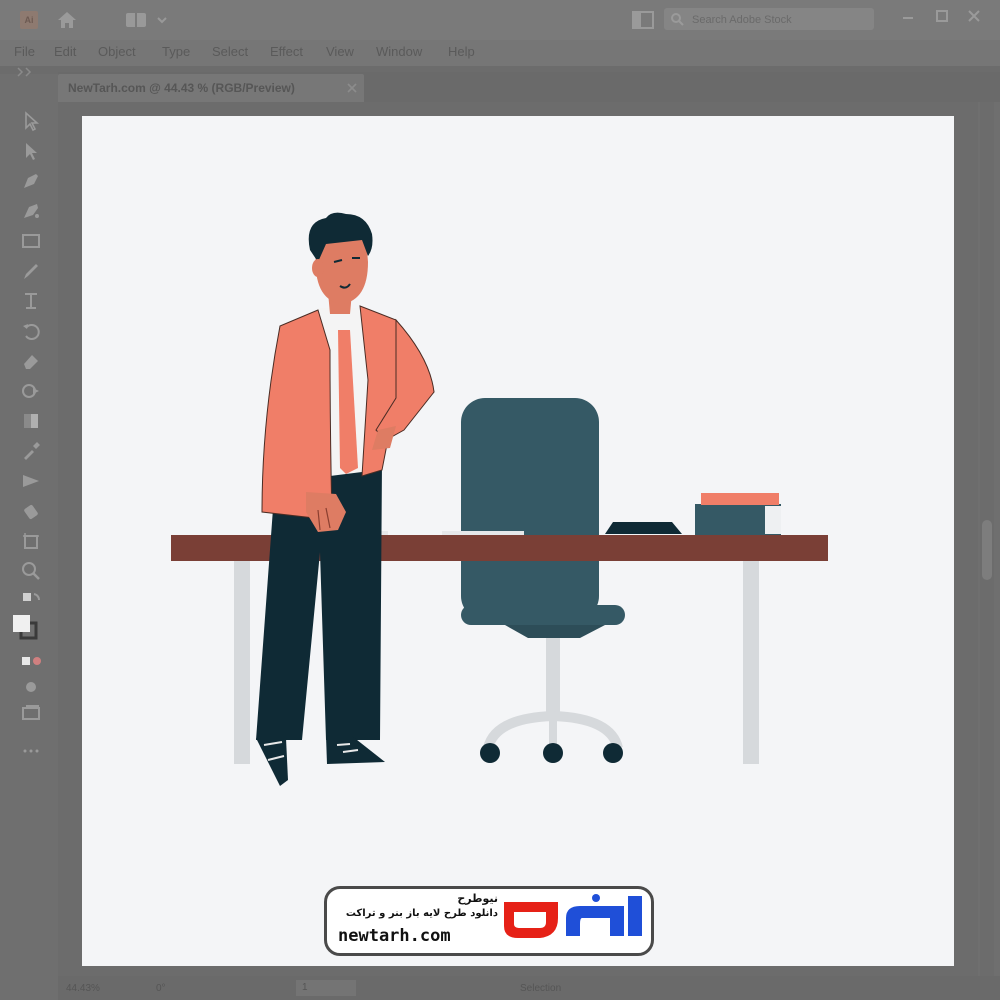 The image size is (1000, 1000). I want to click on watermark-logo, so click(573, 916).